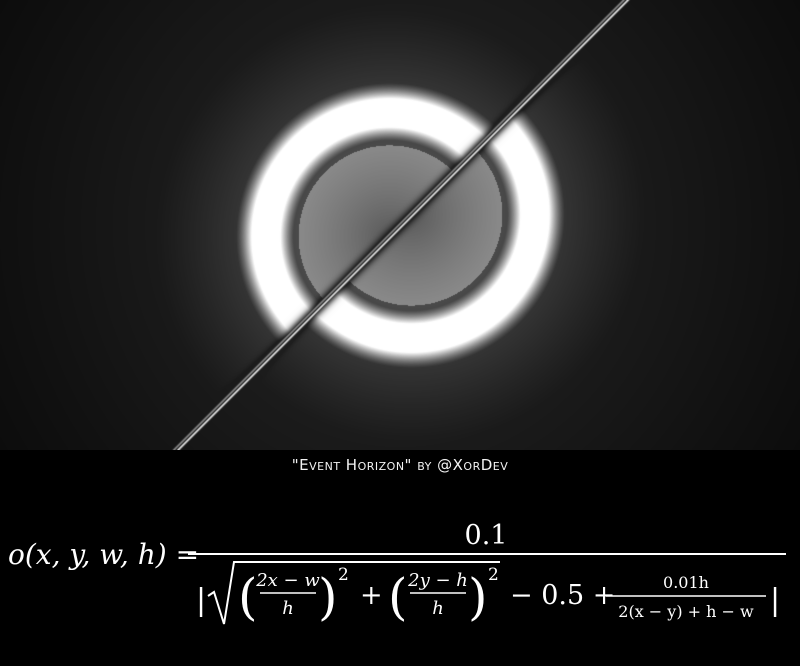 The height and width of the screenshot is (666, 800). What do you see at coordinates (343, 575) in the screenshot?
I see `exponent-1: 2` at bounding box center [343, 575].